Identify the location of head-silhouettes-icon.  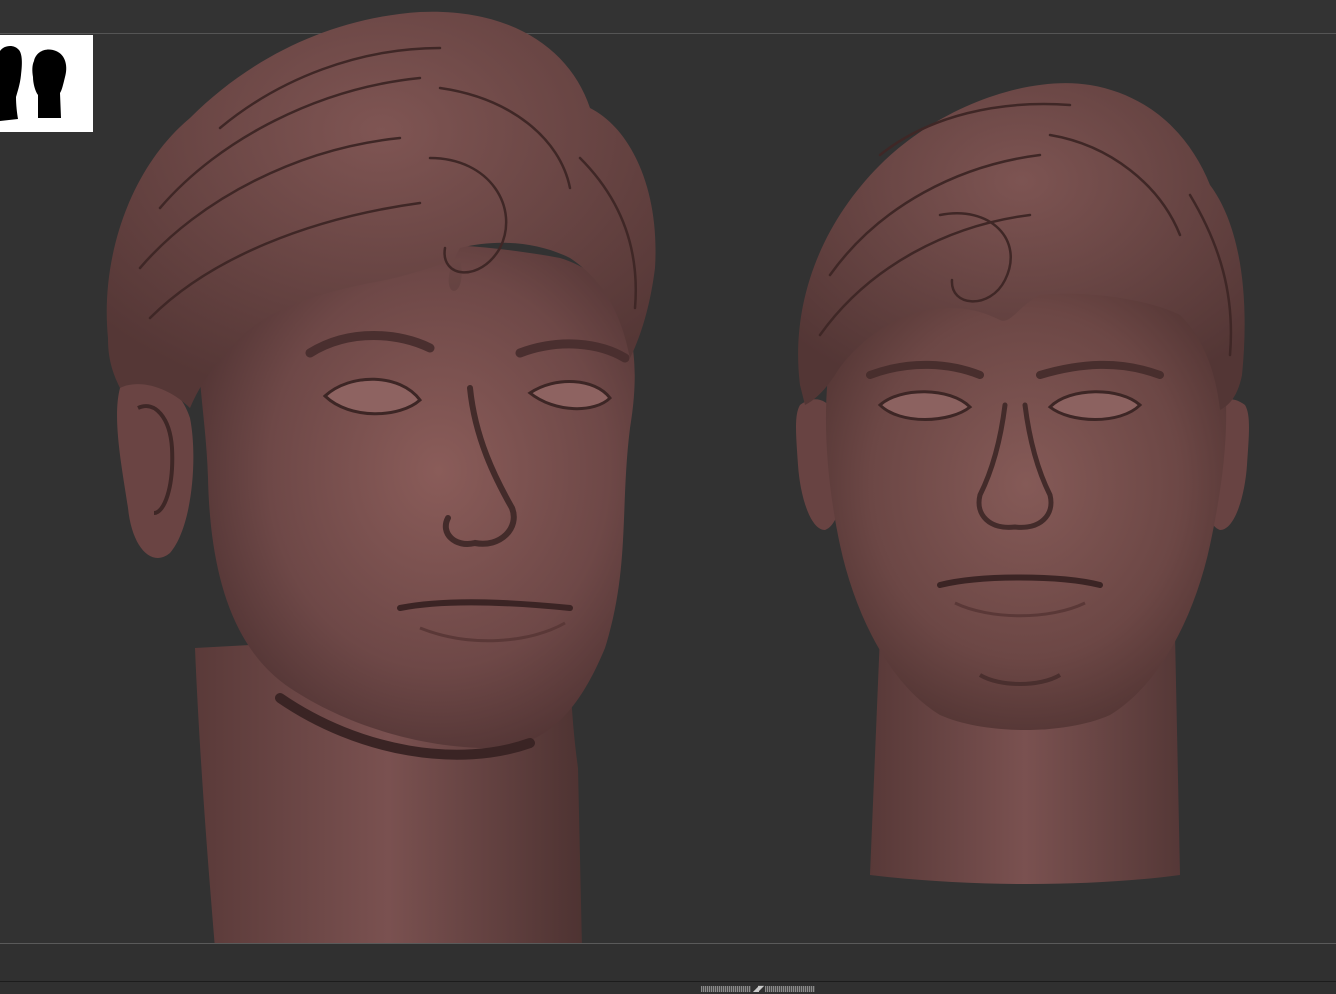
(33, 83).